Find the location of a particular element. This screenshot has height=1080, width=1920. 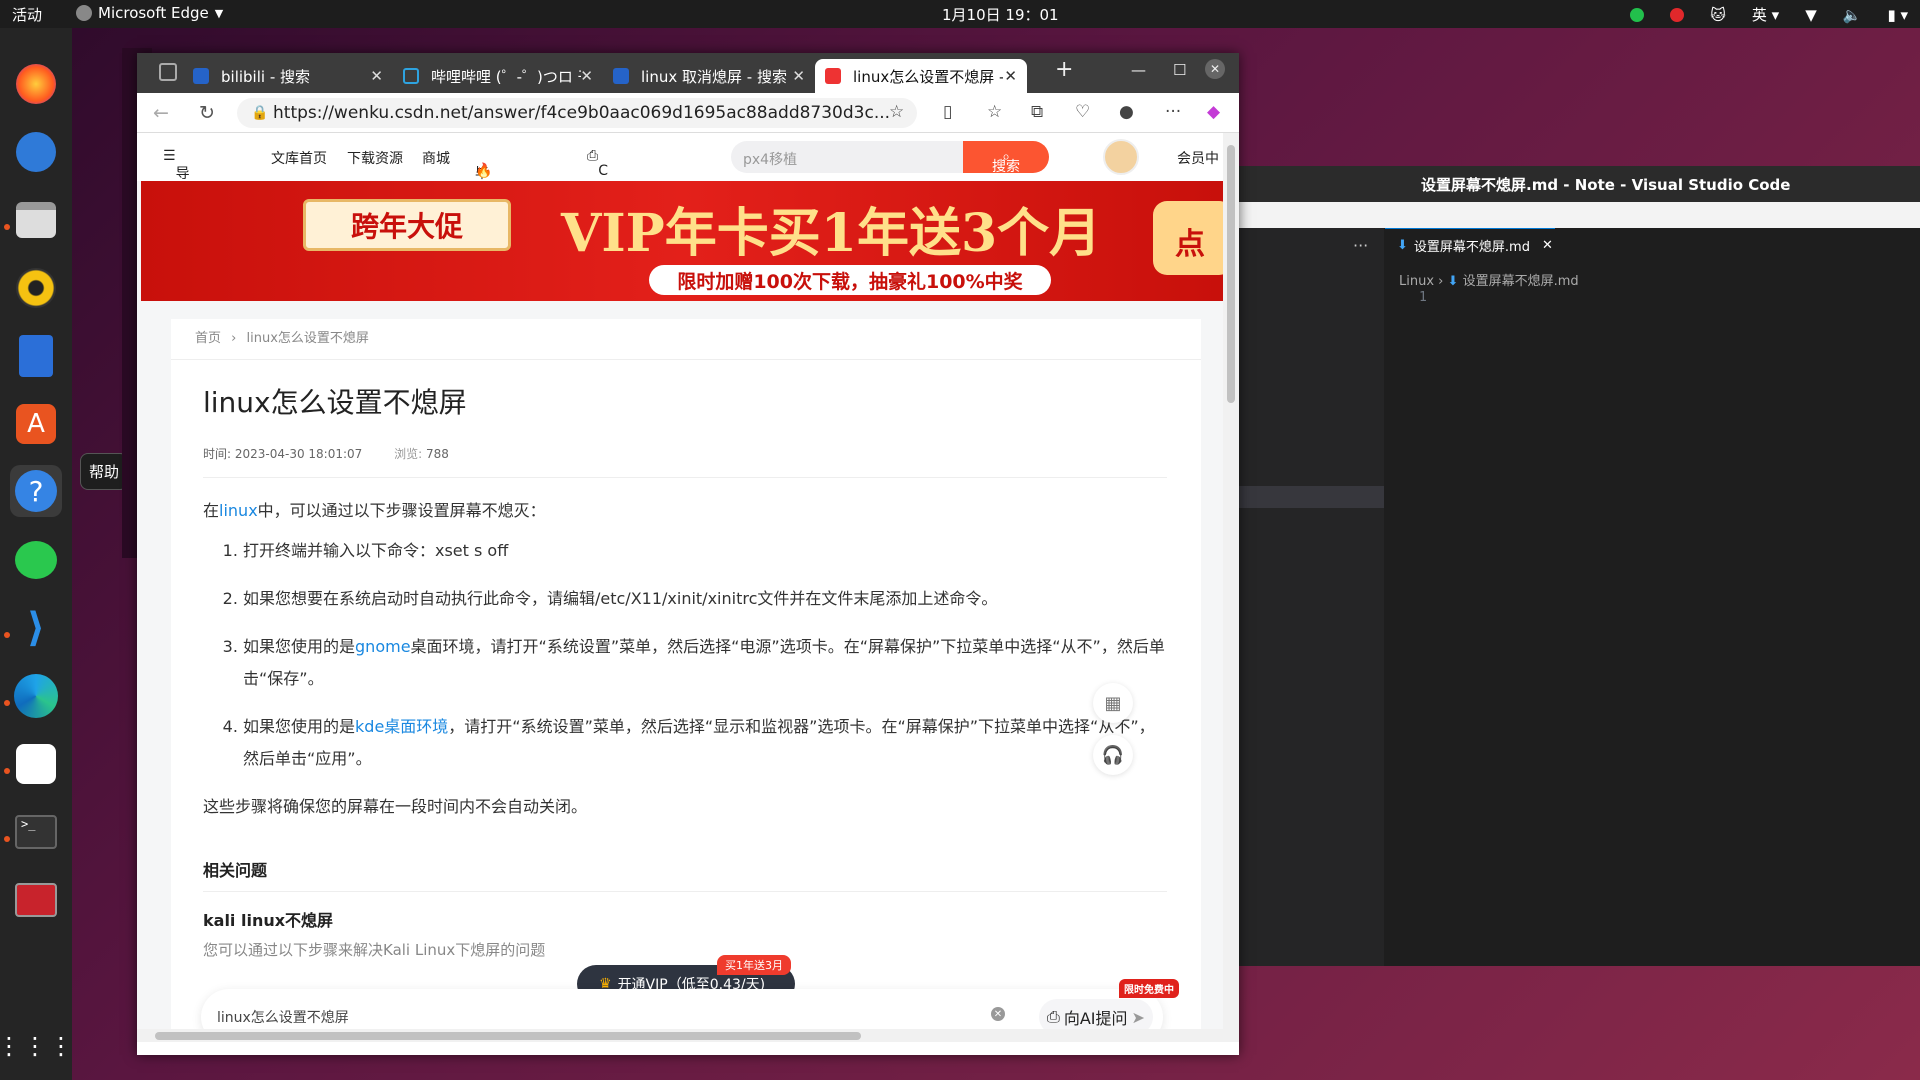

views-label: 浏览: is located at coordinates (408, 454).